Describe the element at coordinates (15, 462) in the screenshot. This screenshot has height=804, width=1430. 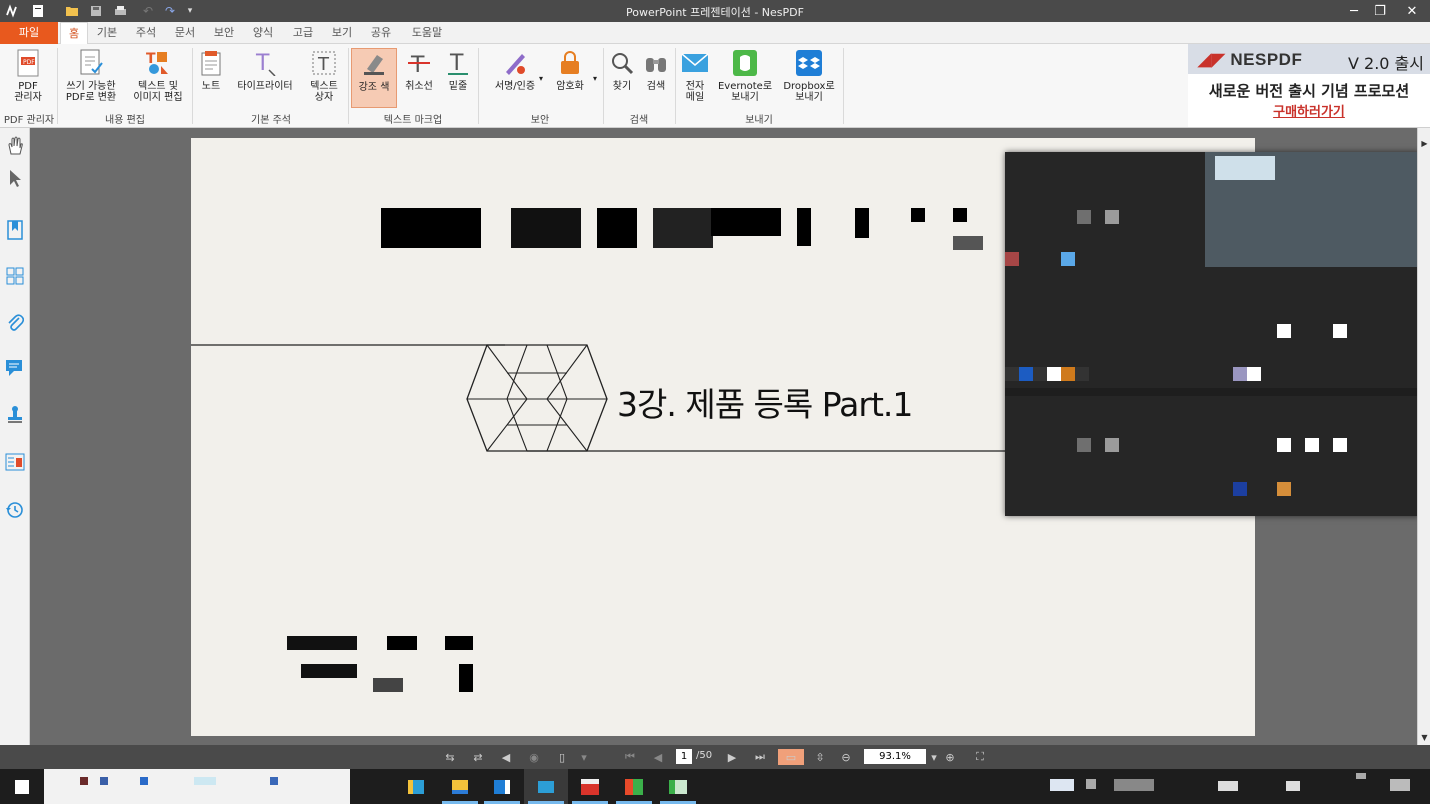
I see `form-fields-panel-icon` at that location.